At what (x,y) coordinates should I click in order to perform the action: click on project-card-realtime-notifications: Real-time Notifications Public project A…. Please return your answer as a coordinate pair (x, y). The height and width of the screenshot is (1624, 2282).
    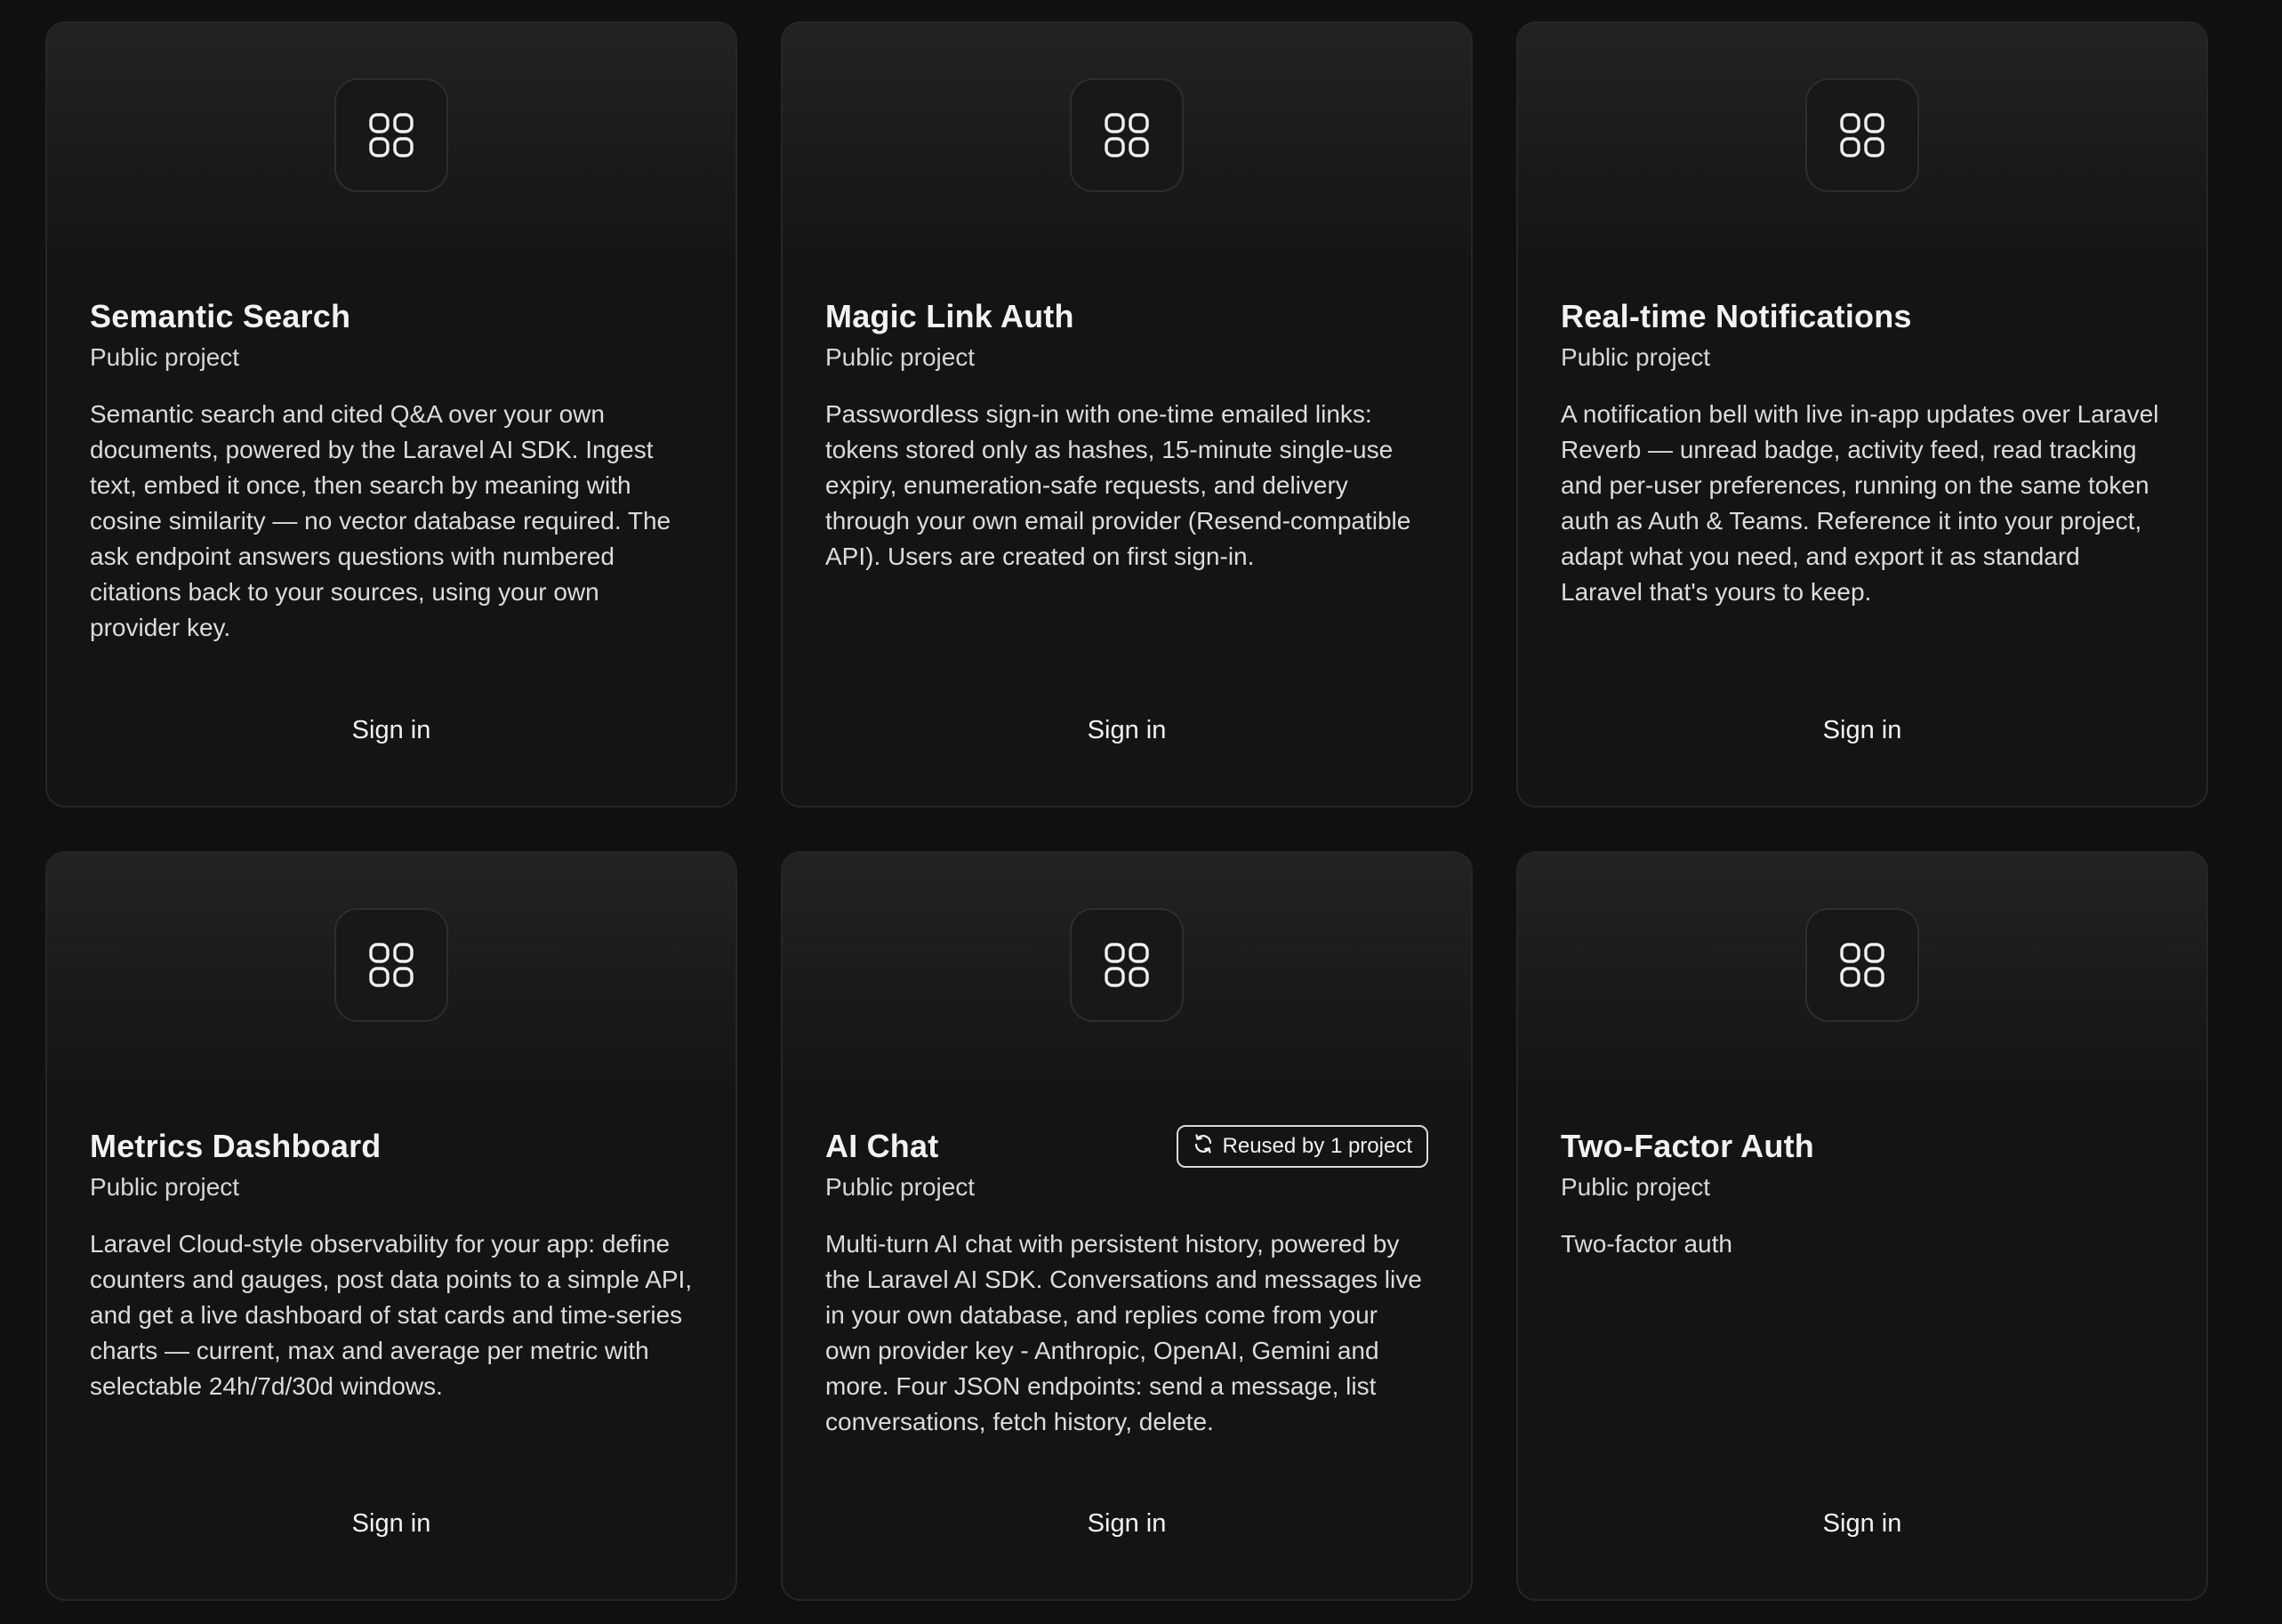
    Looking at the image, I should click on (1862, 414).